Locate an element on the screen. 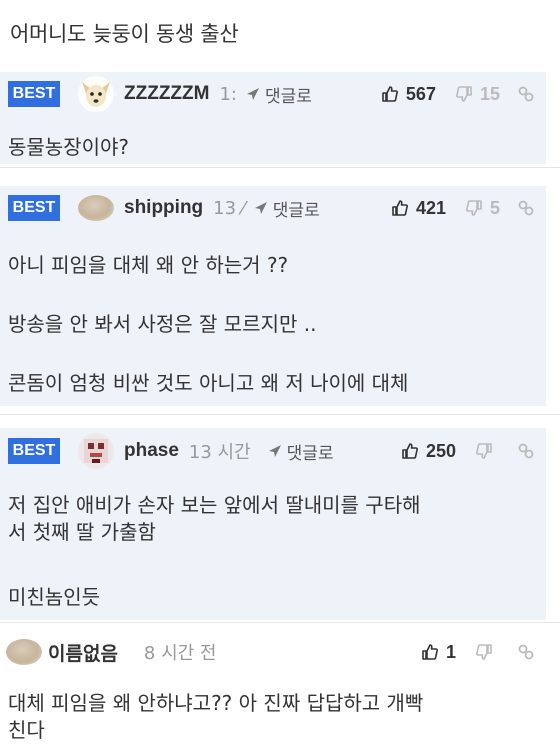  comment-time: 13 시간 is located at coordinates (219, 452).